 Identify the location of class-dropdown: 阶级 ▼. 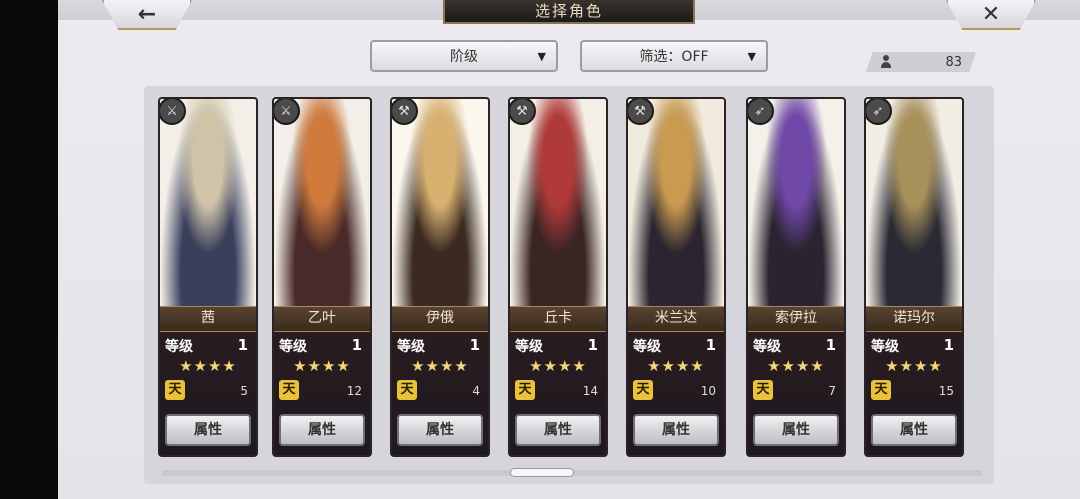
(464, 56).